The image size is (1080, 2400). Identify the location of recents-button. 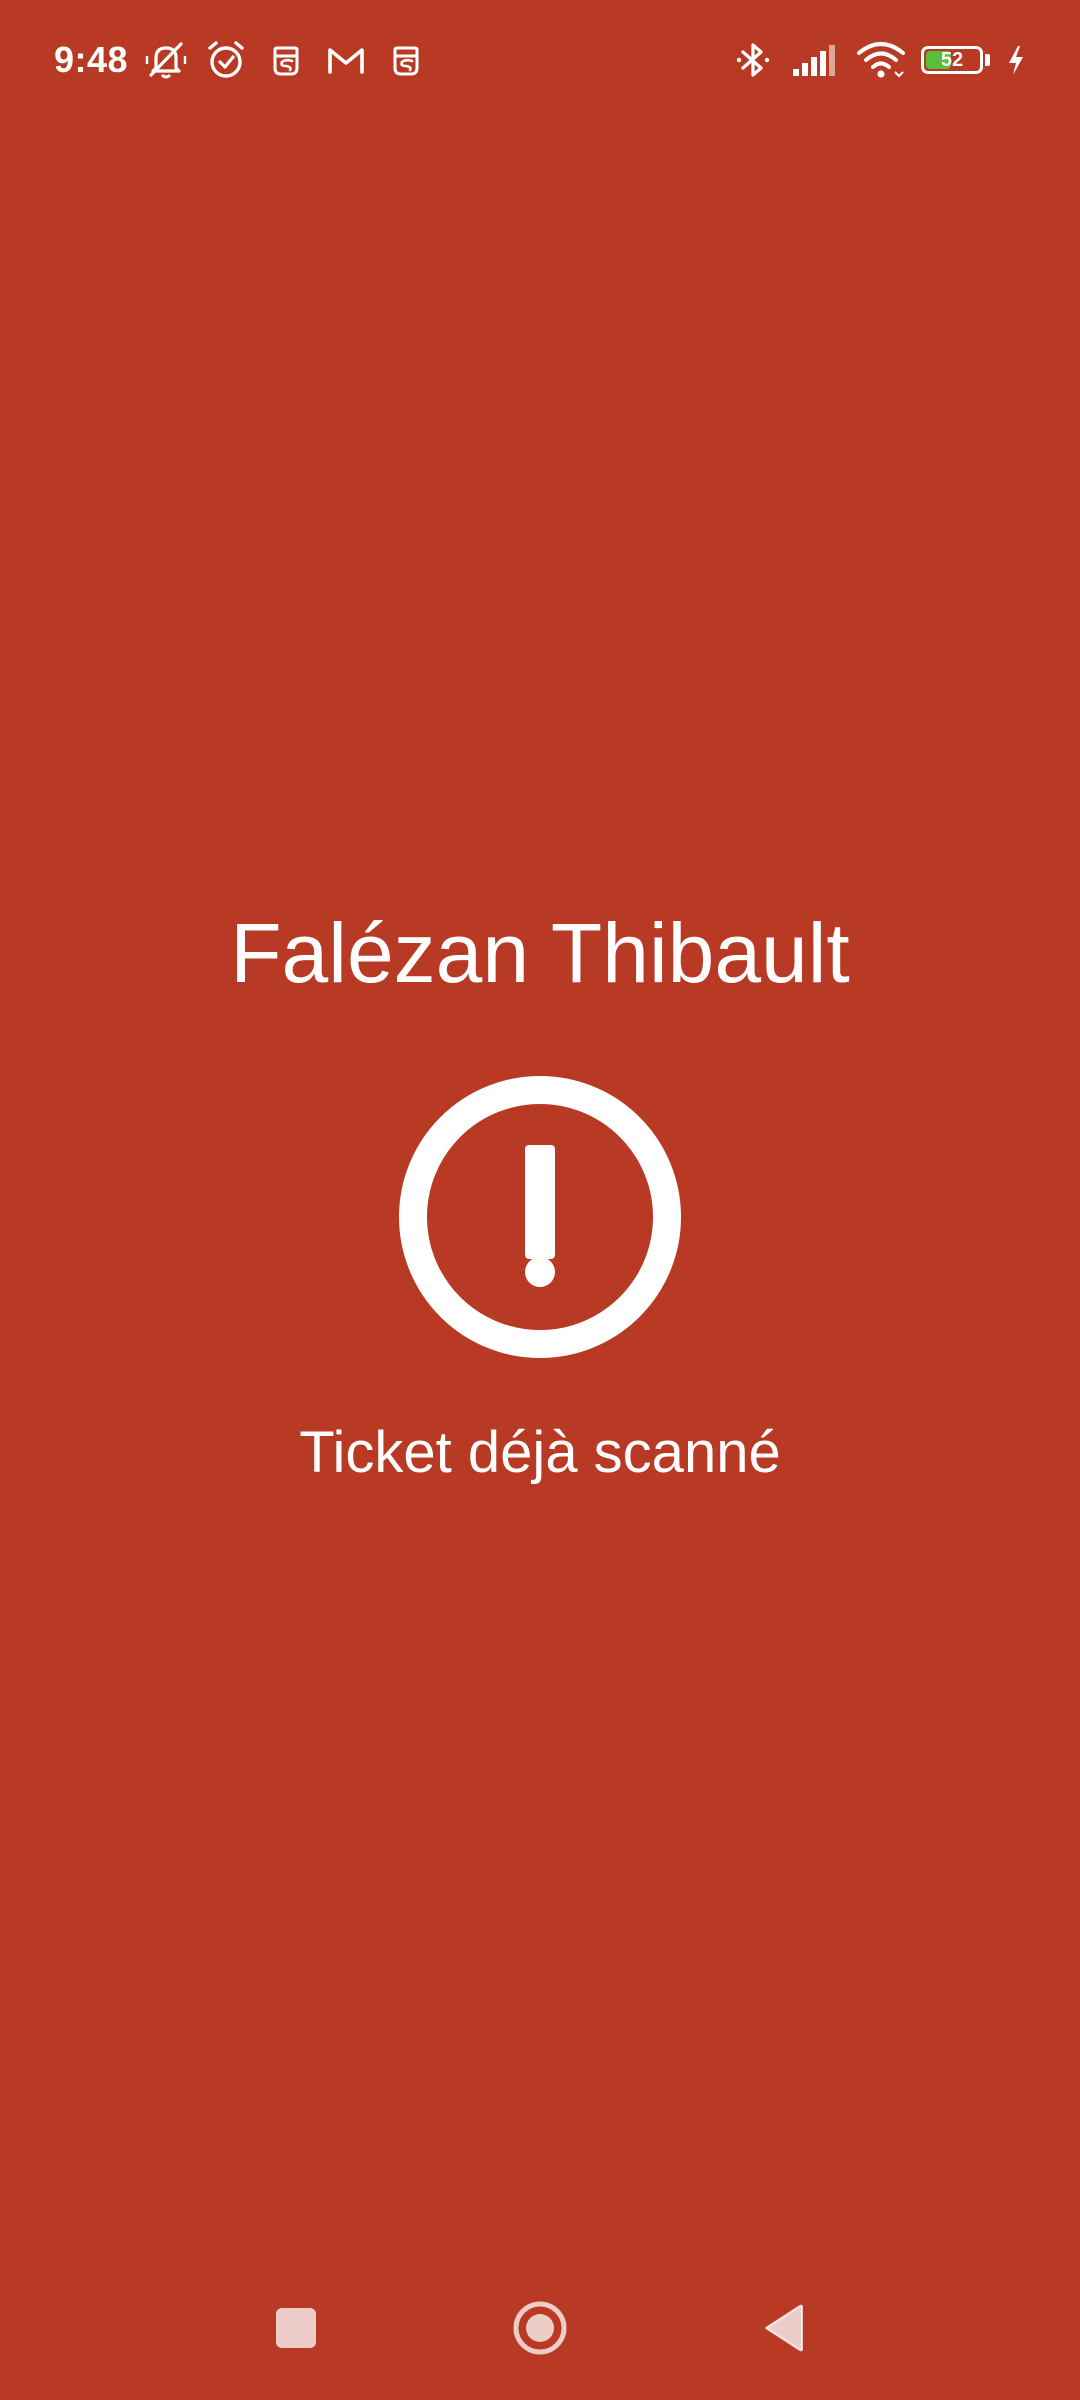
(296, 2328).